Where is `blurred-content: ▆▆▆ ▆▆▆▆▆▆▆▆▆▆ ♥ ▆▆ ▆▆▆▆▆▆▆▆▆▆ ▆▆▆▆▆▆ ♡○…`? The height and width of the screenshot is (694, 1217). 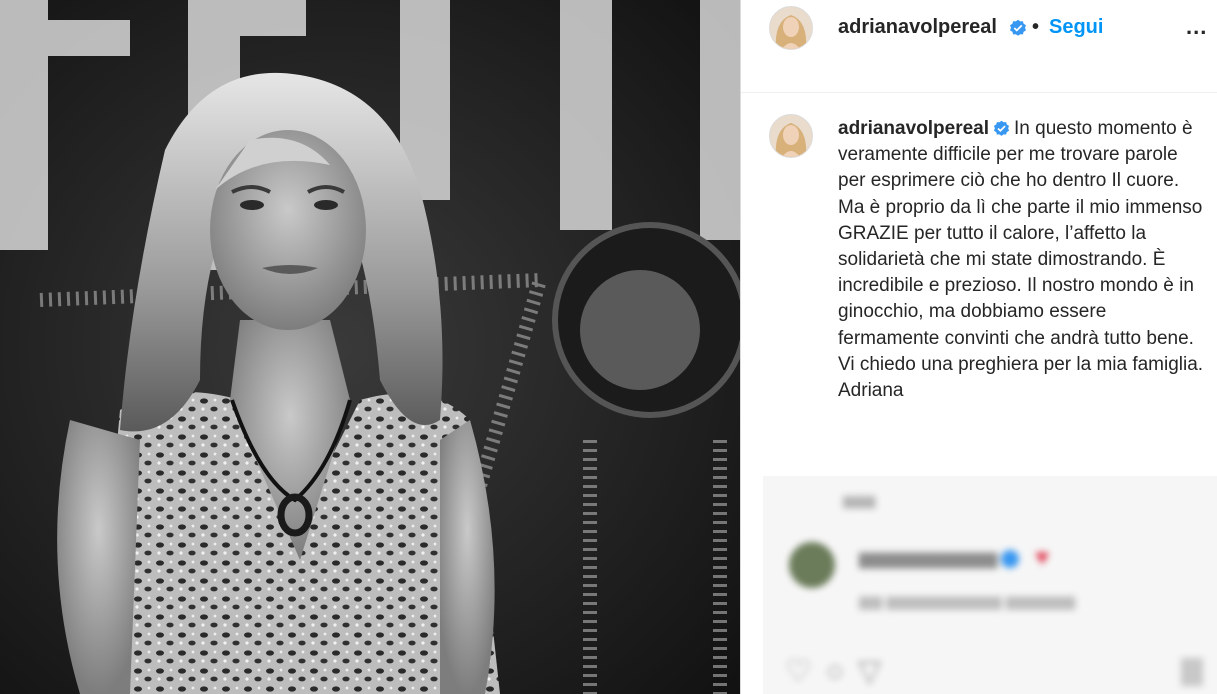
blurred-content: ▆▆▆ ▆▆▆▆▆▆▆▆▆▆ ♥ ▆▆ ▆▆▆▆▆▆▆▆▆▆ ▆▆▆▆▆▆ ♡○… is located at coordinates (990, 585).